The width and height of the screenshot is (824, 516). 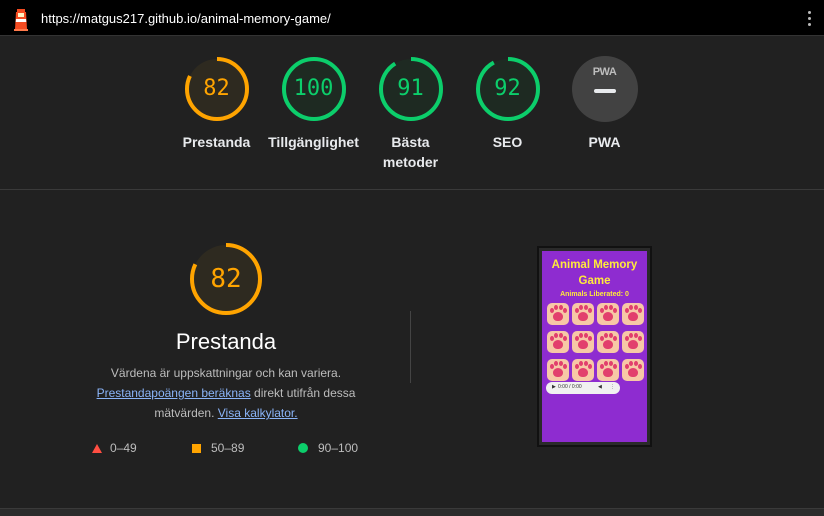 I want to click on game-title: Animal Memory Game, so click(x=594, y=273).